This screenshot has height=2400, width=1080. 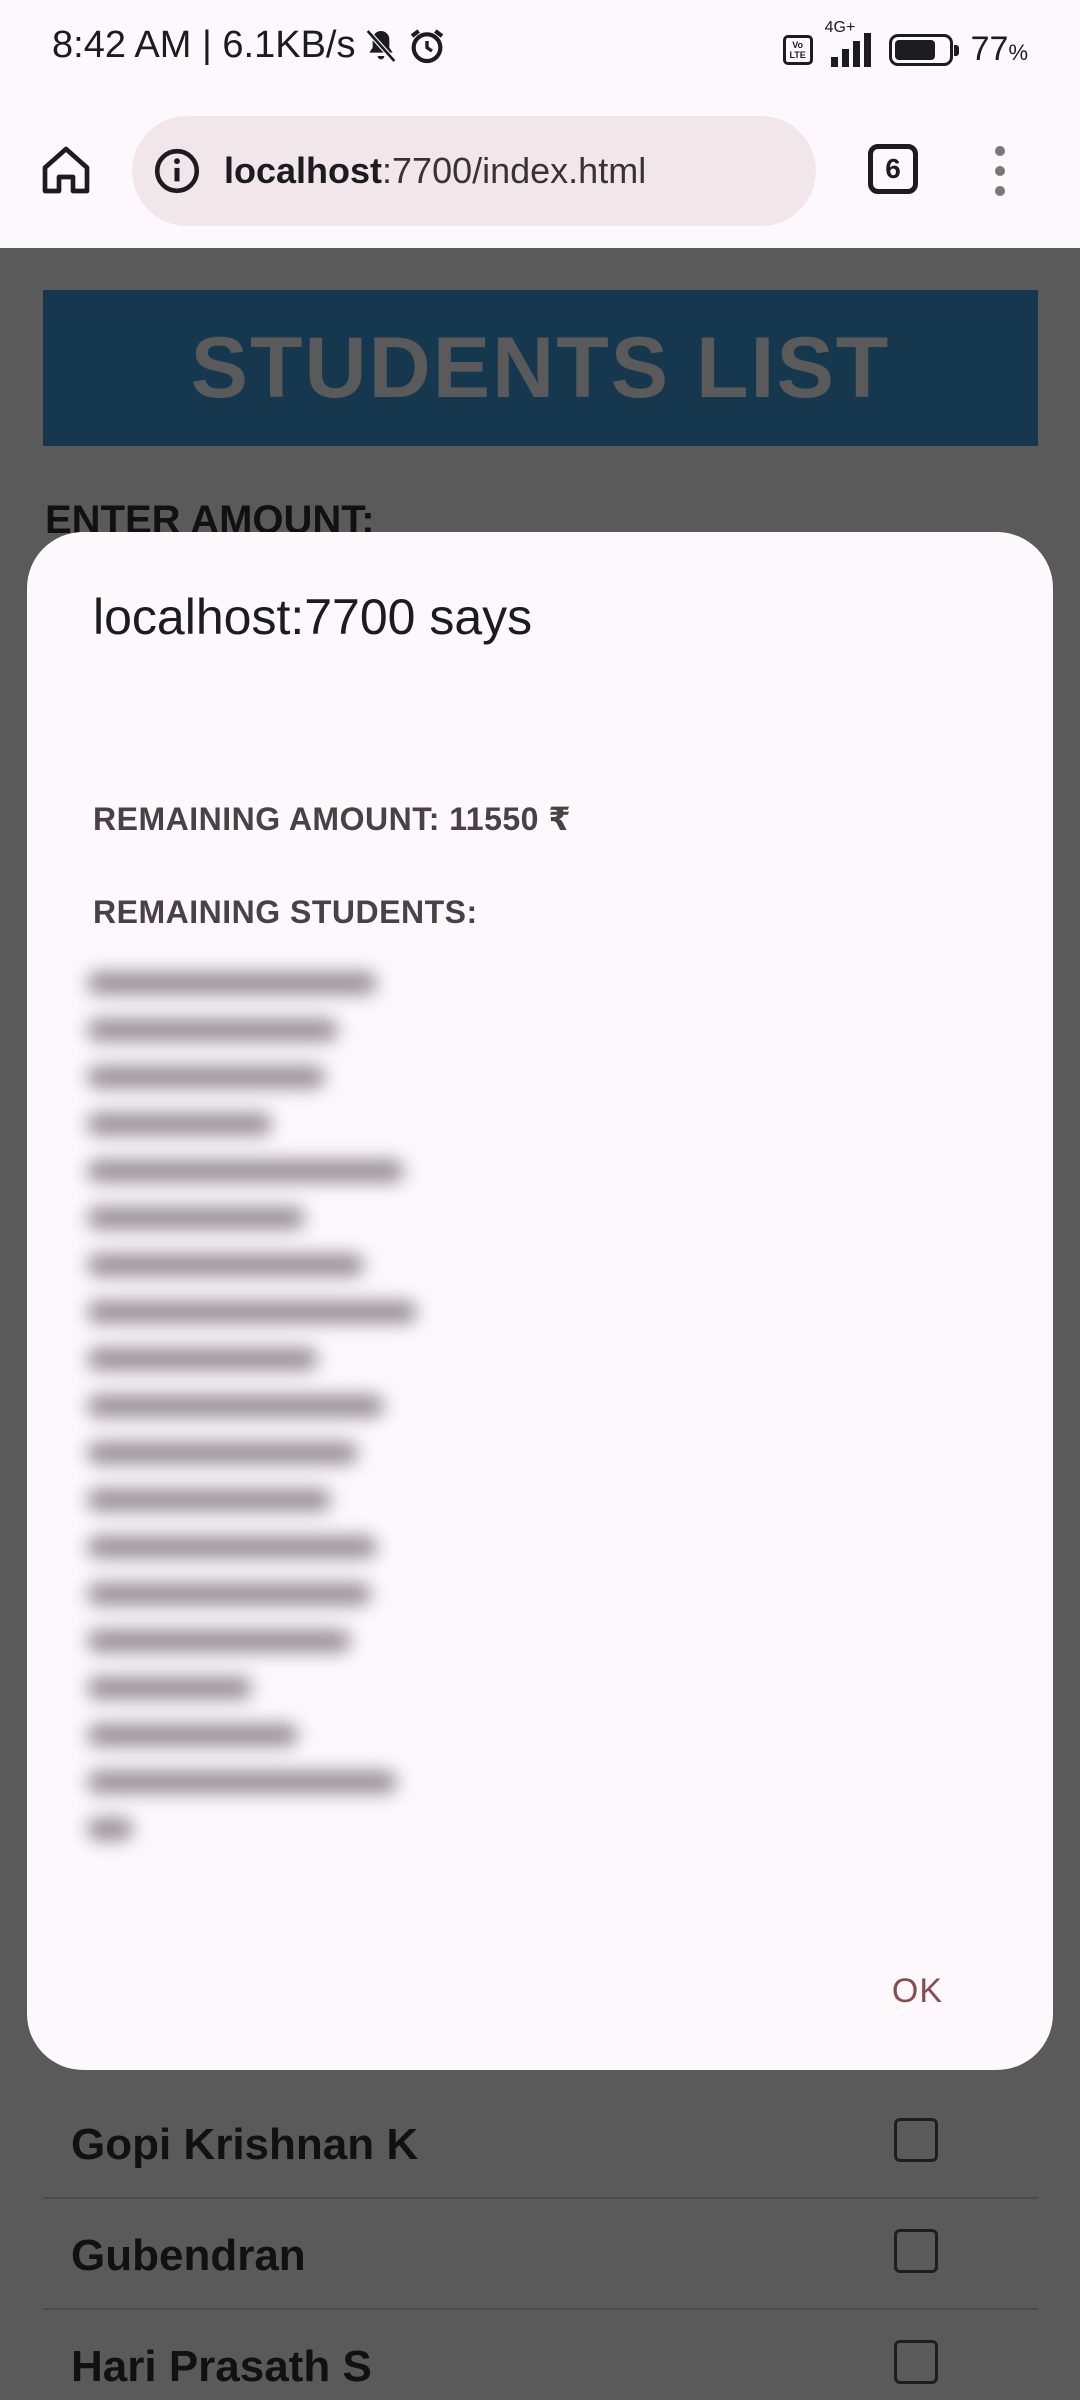 What do you see at coordinates (540, 2254) in the screenshot?
I see `student-row: Gubendran` at bounding box center [540, 2254].